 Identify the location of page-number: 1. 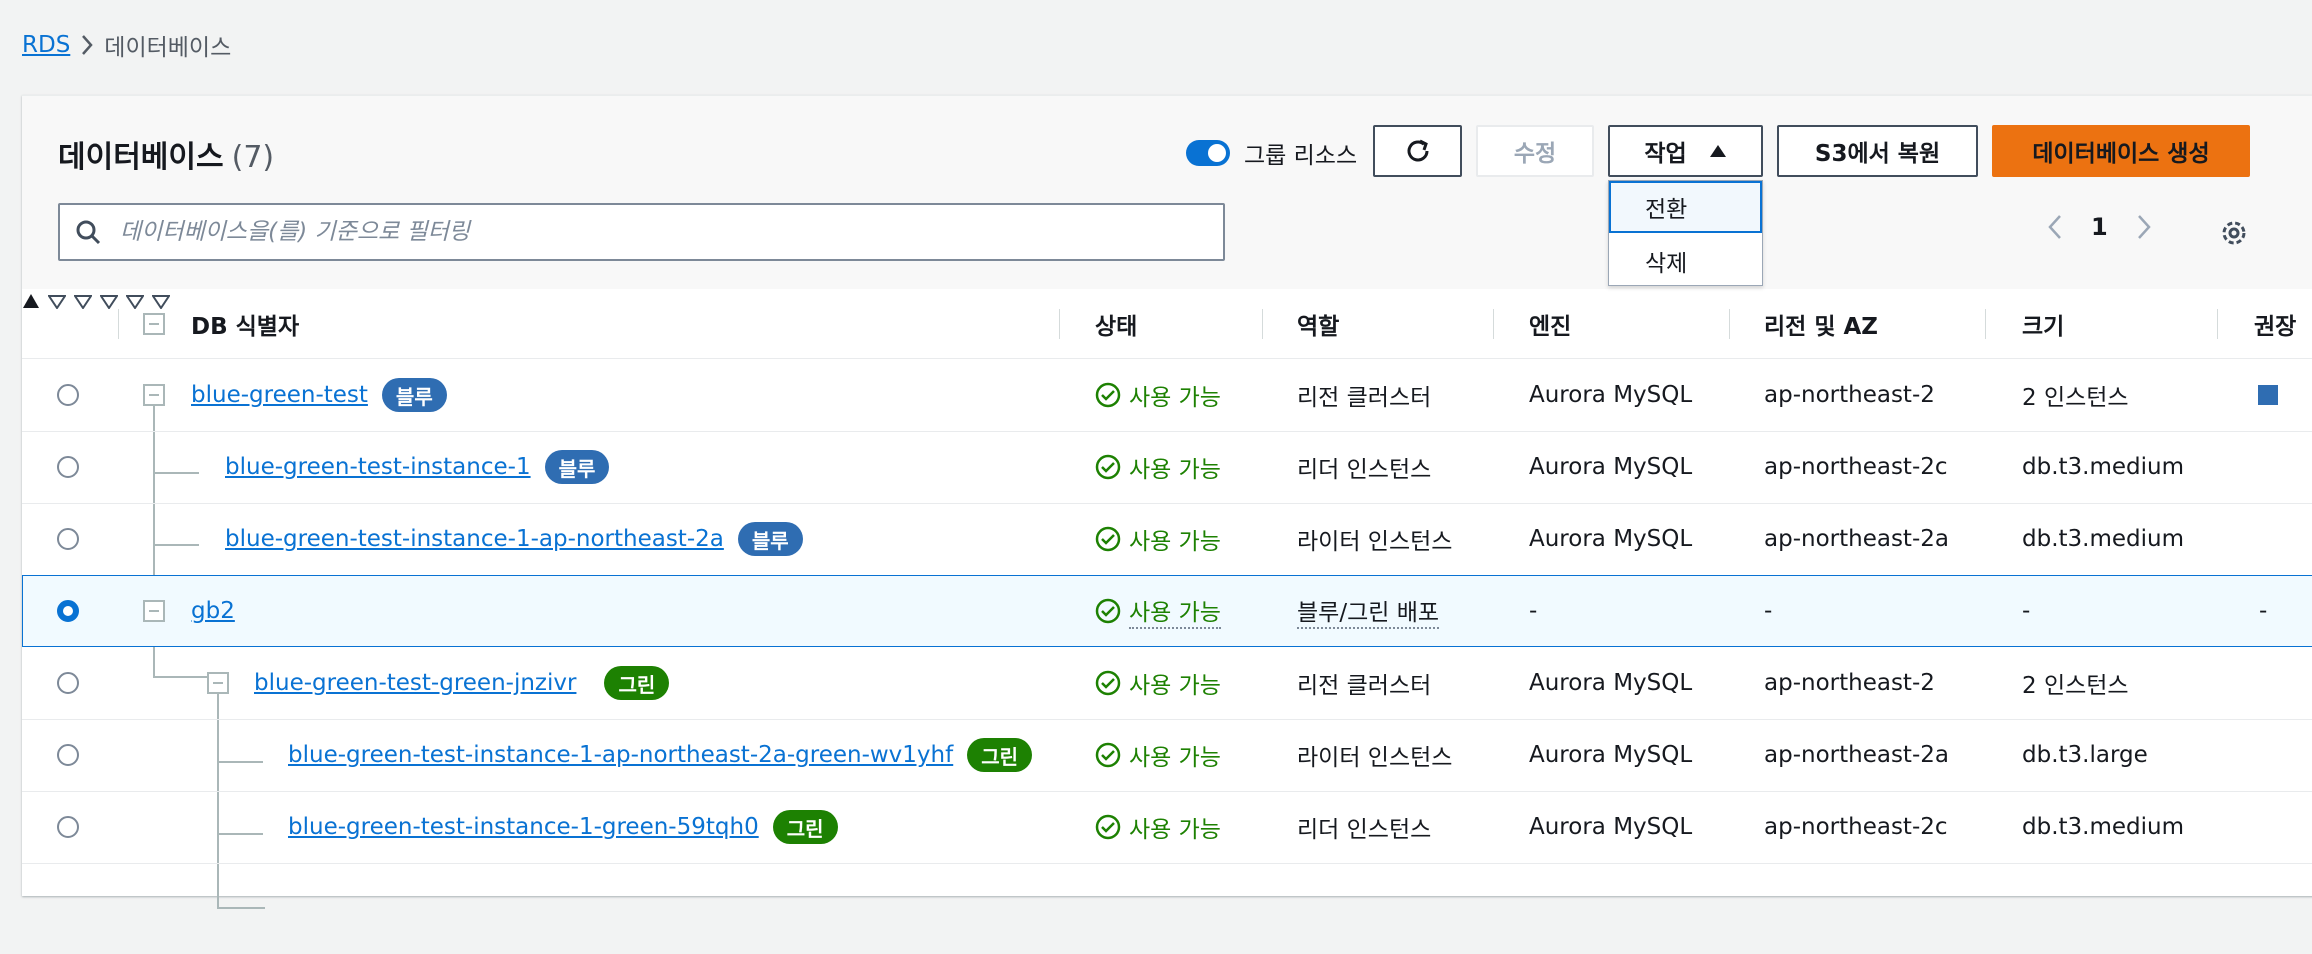
(2099, 227).